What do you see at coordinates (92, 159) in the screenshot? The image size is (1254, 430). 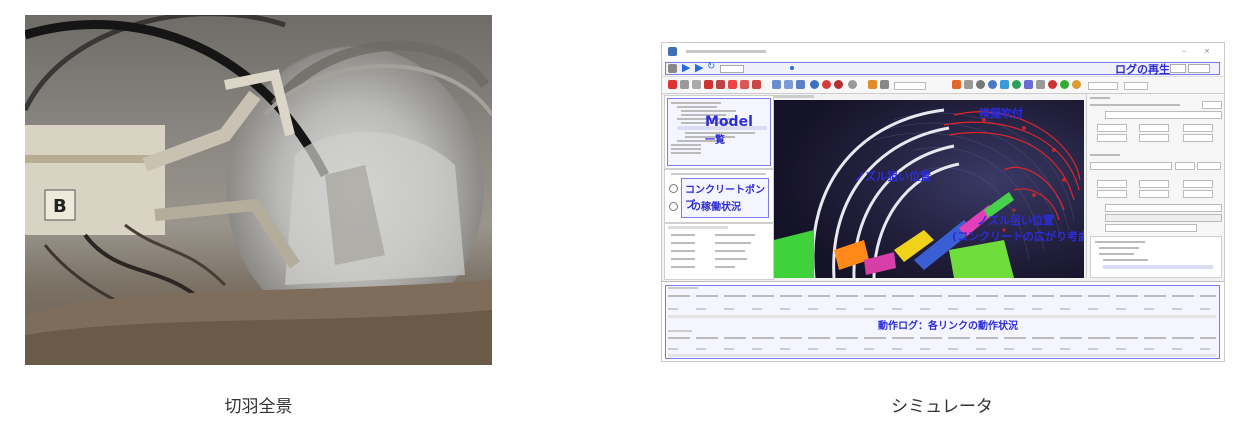 I see `drill-jumbo-stripe` at bounding box center [92, 159].